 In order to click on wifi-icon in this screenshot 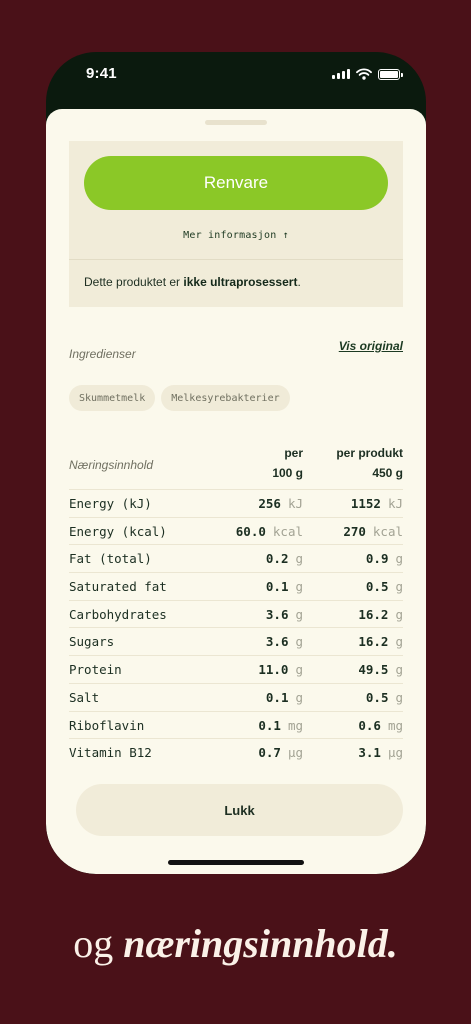, I will do `click(364, 74)`.